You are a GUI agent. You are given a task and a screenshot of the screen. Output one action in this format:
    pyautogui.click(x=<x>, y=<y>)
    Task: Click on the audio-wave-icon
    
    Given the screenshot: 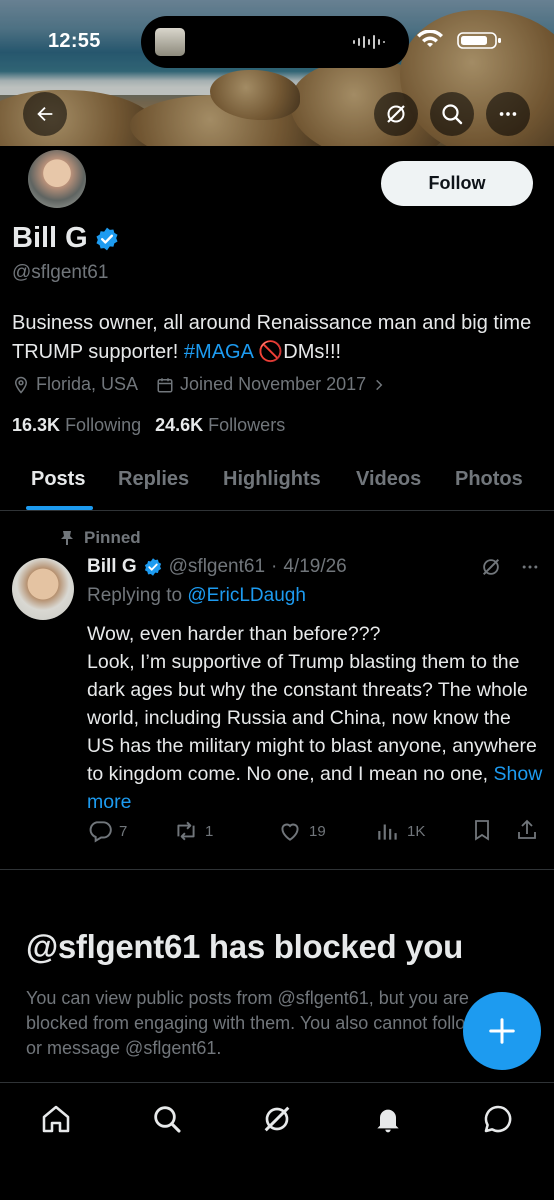 What is the action you would take?
    pyautogui.click(x=369, y=42)
    